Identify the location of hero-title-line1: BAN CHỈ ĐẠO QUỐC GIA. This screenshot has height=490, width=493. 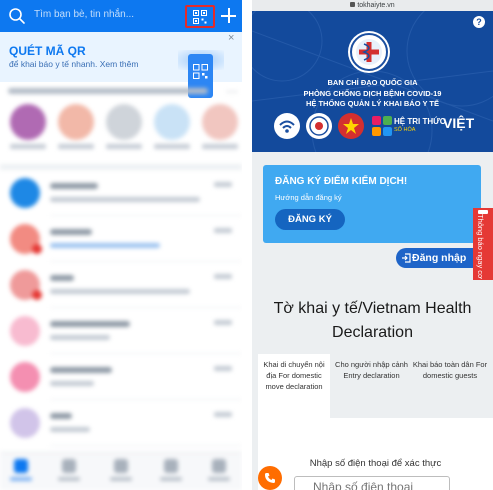
(372, 82).